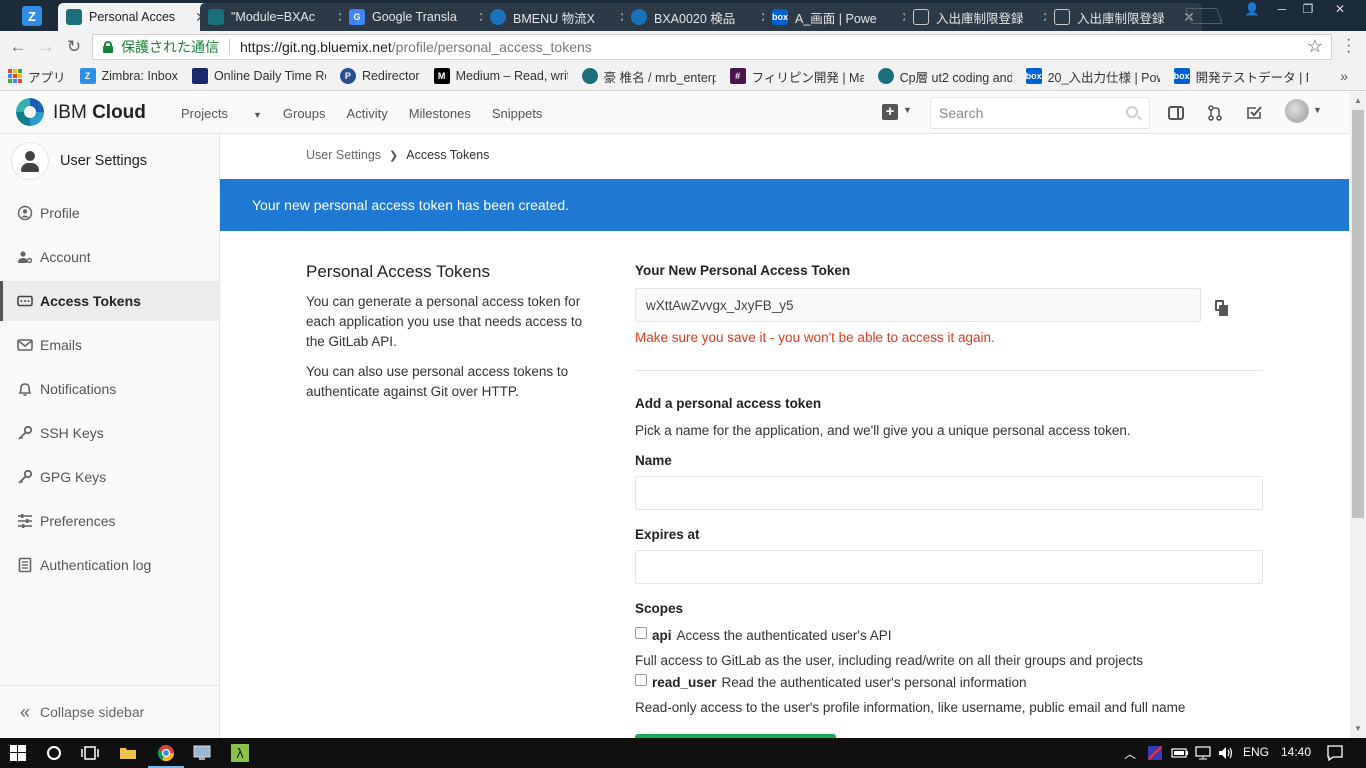  What do you see at coordinates (1092, 76) in the screenshot?
I see `bookmark-io-spec: box 20_入出力仕様 | Powe` at bounding box center [1092, 76].